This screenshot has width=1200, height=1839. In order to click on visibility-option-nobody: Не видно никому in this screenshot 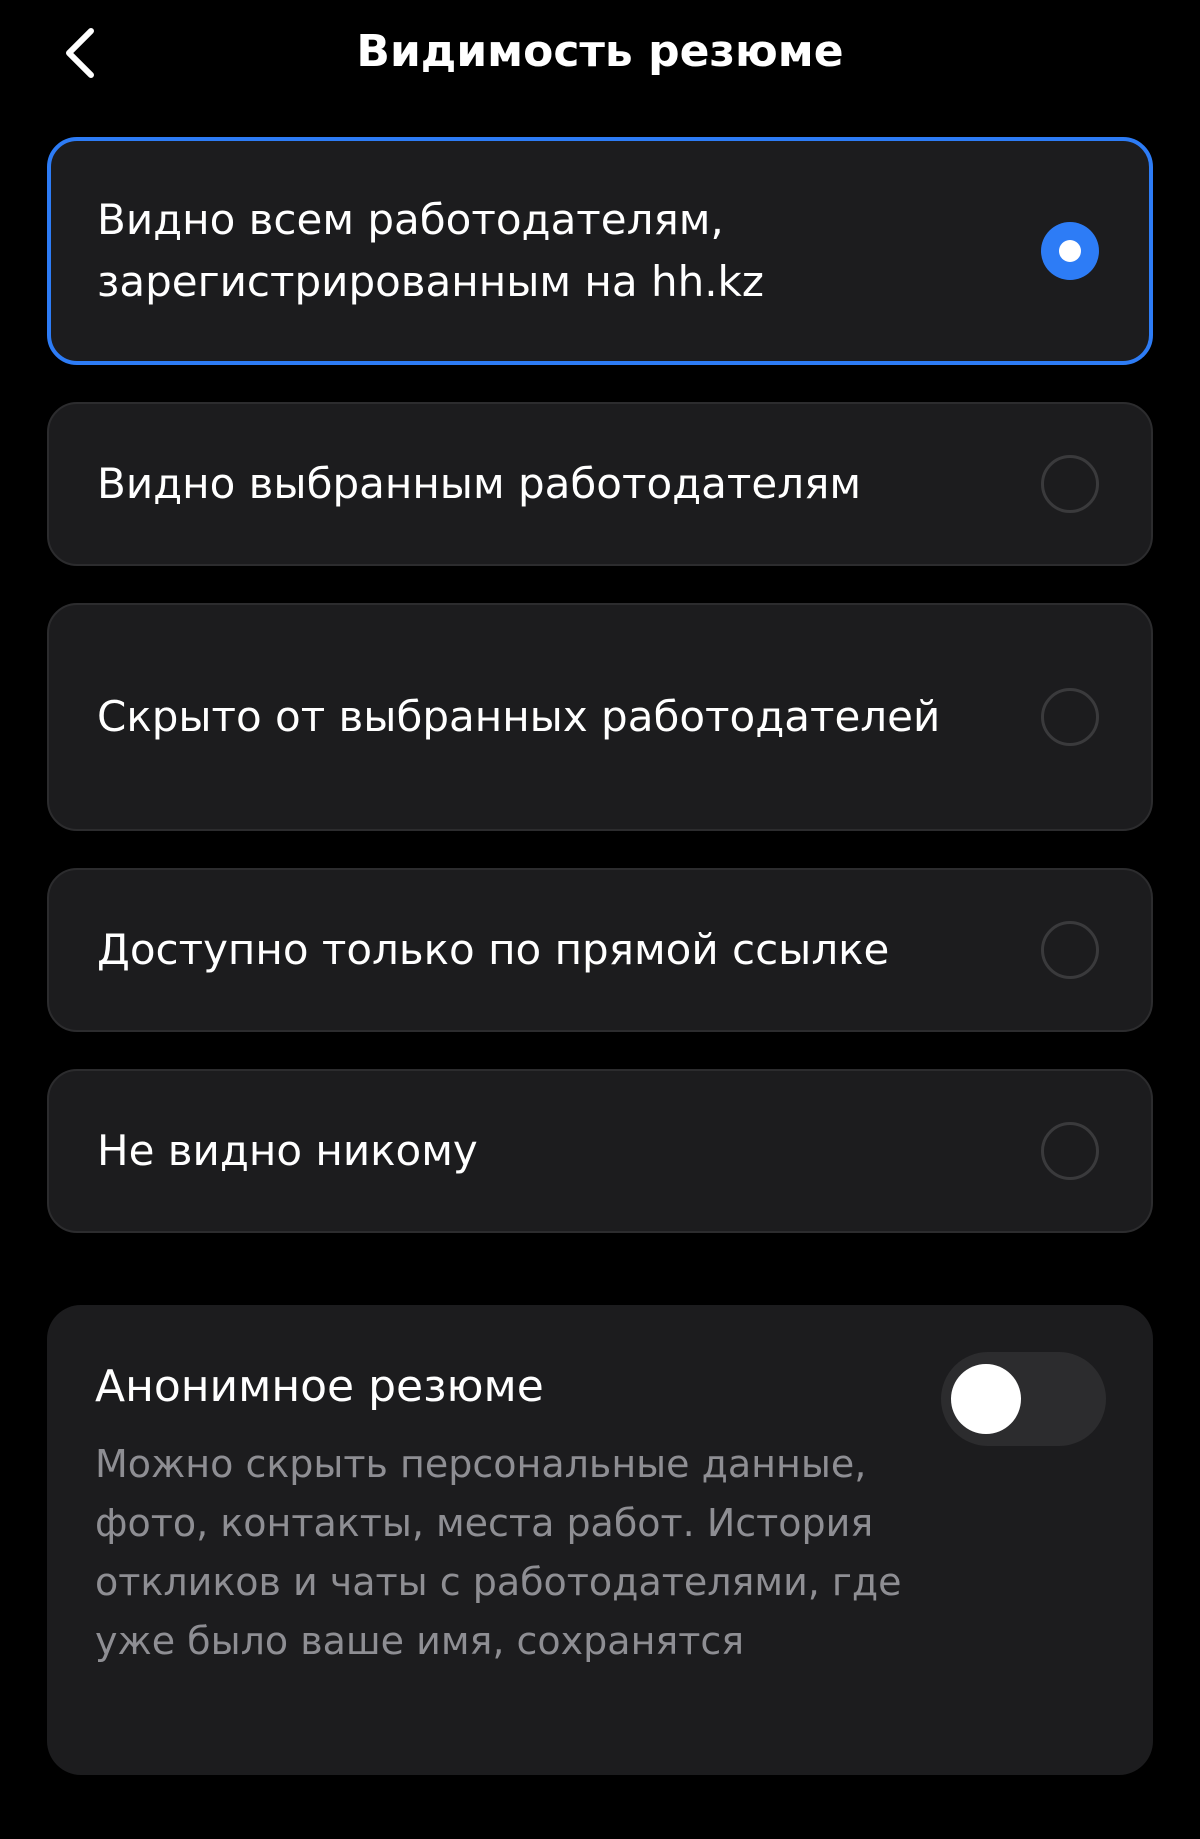, I will do `click(600, 1151)`.